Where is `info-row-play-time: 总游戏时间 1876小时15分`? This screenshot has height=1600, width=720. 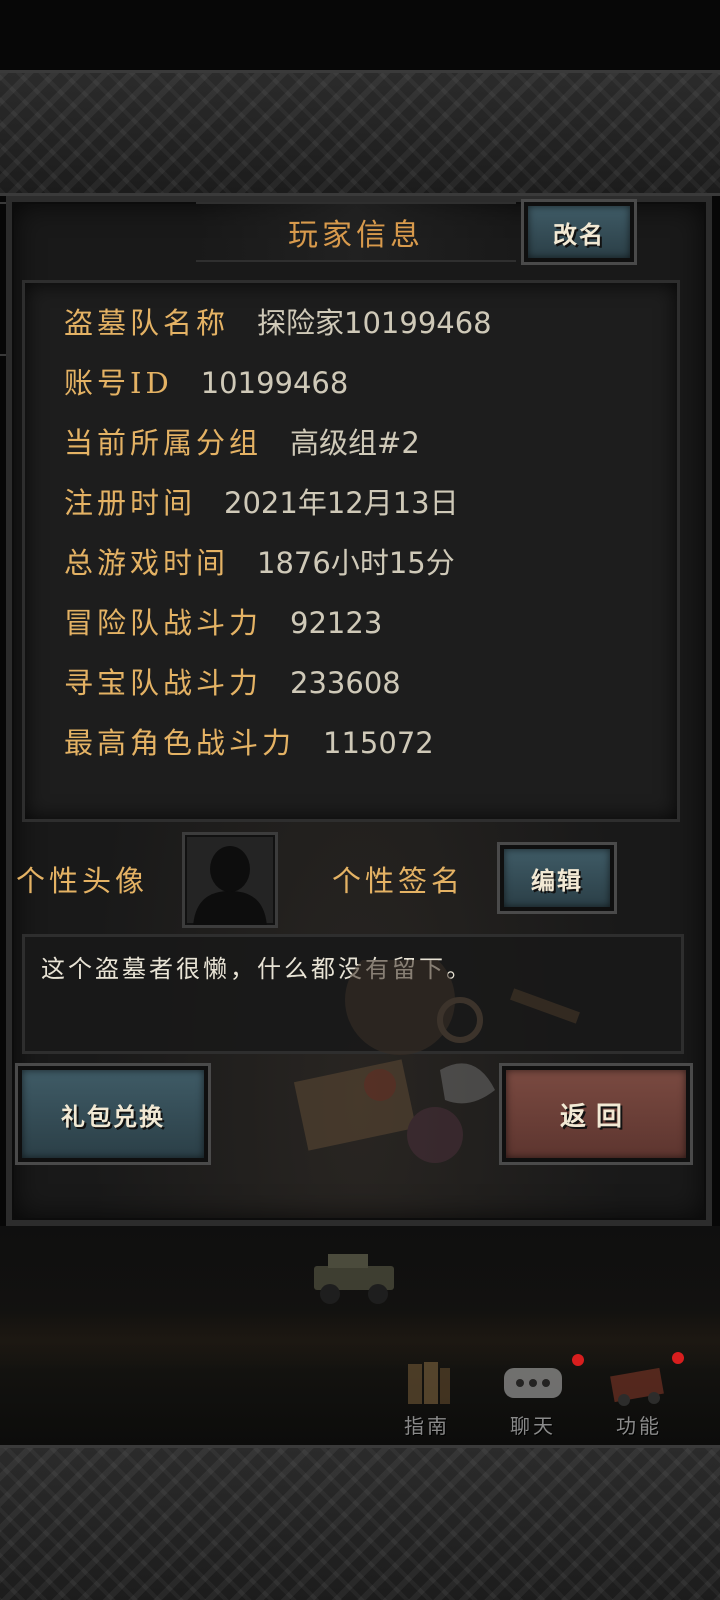 info-row-play-time: 总游戏时间 1876小时15分 is located at coordinates (259, 561).